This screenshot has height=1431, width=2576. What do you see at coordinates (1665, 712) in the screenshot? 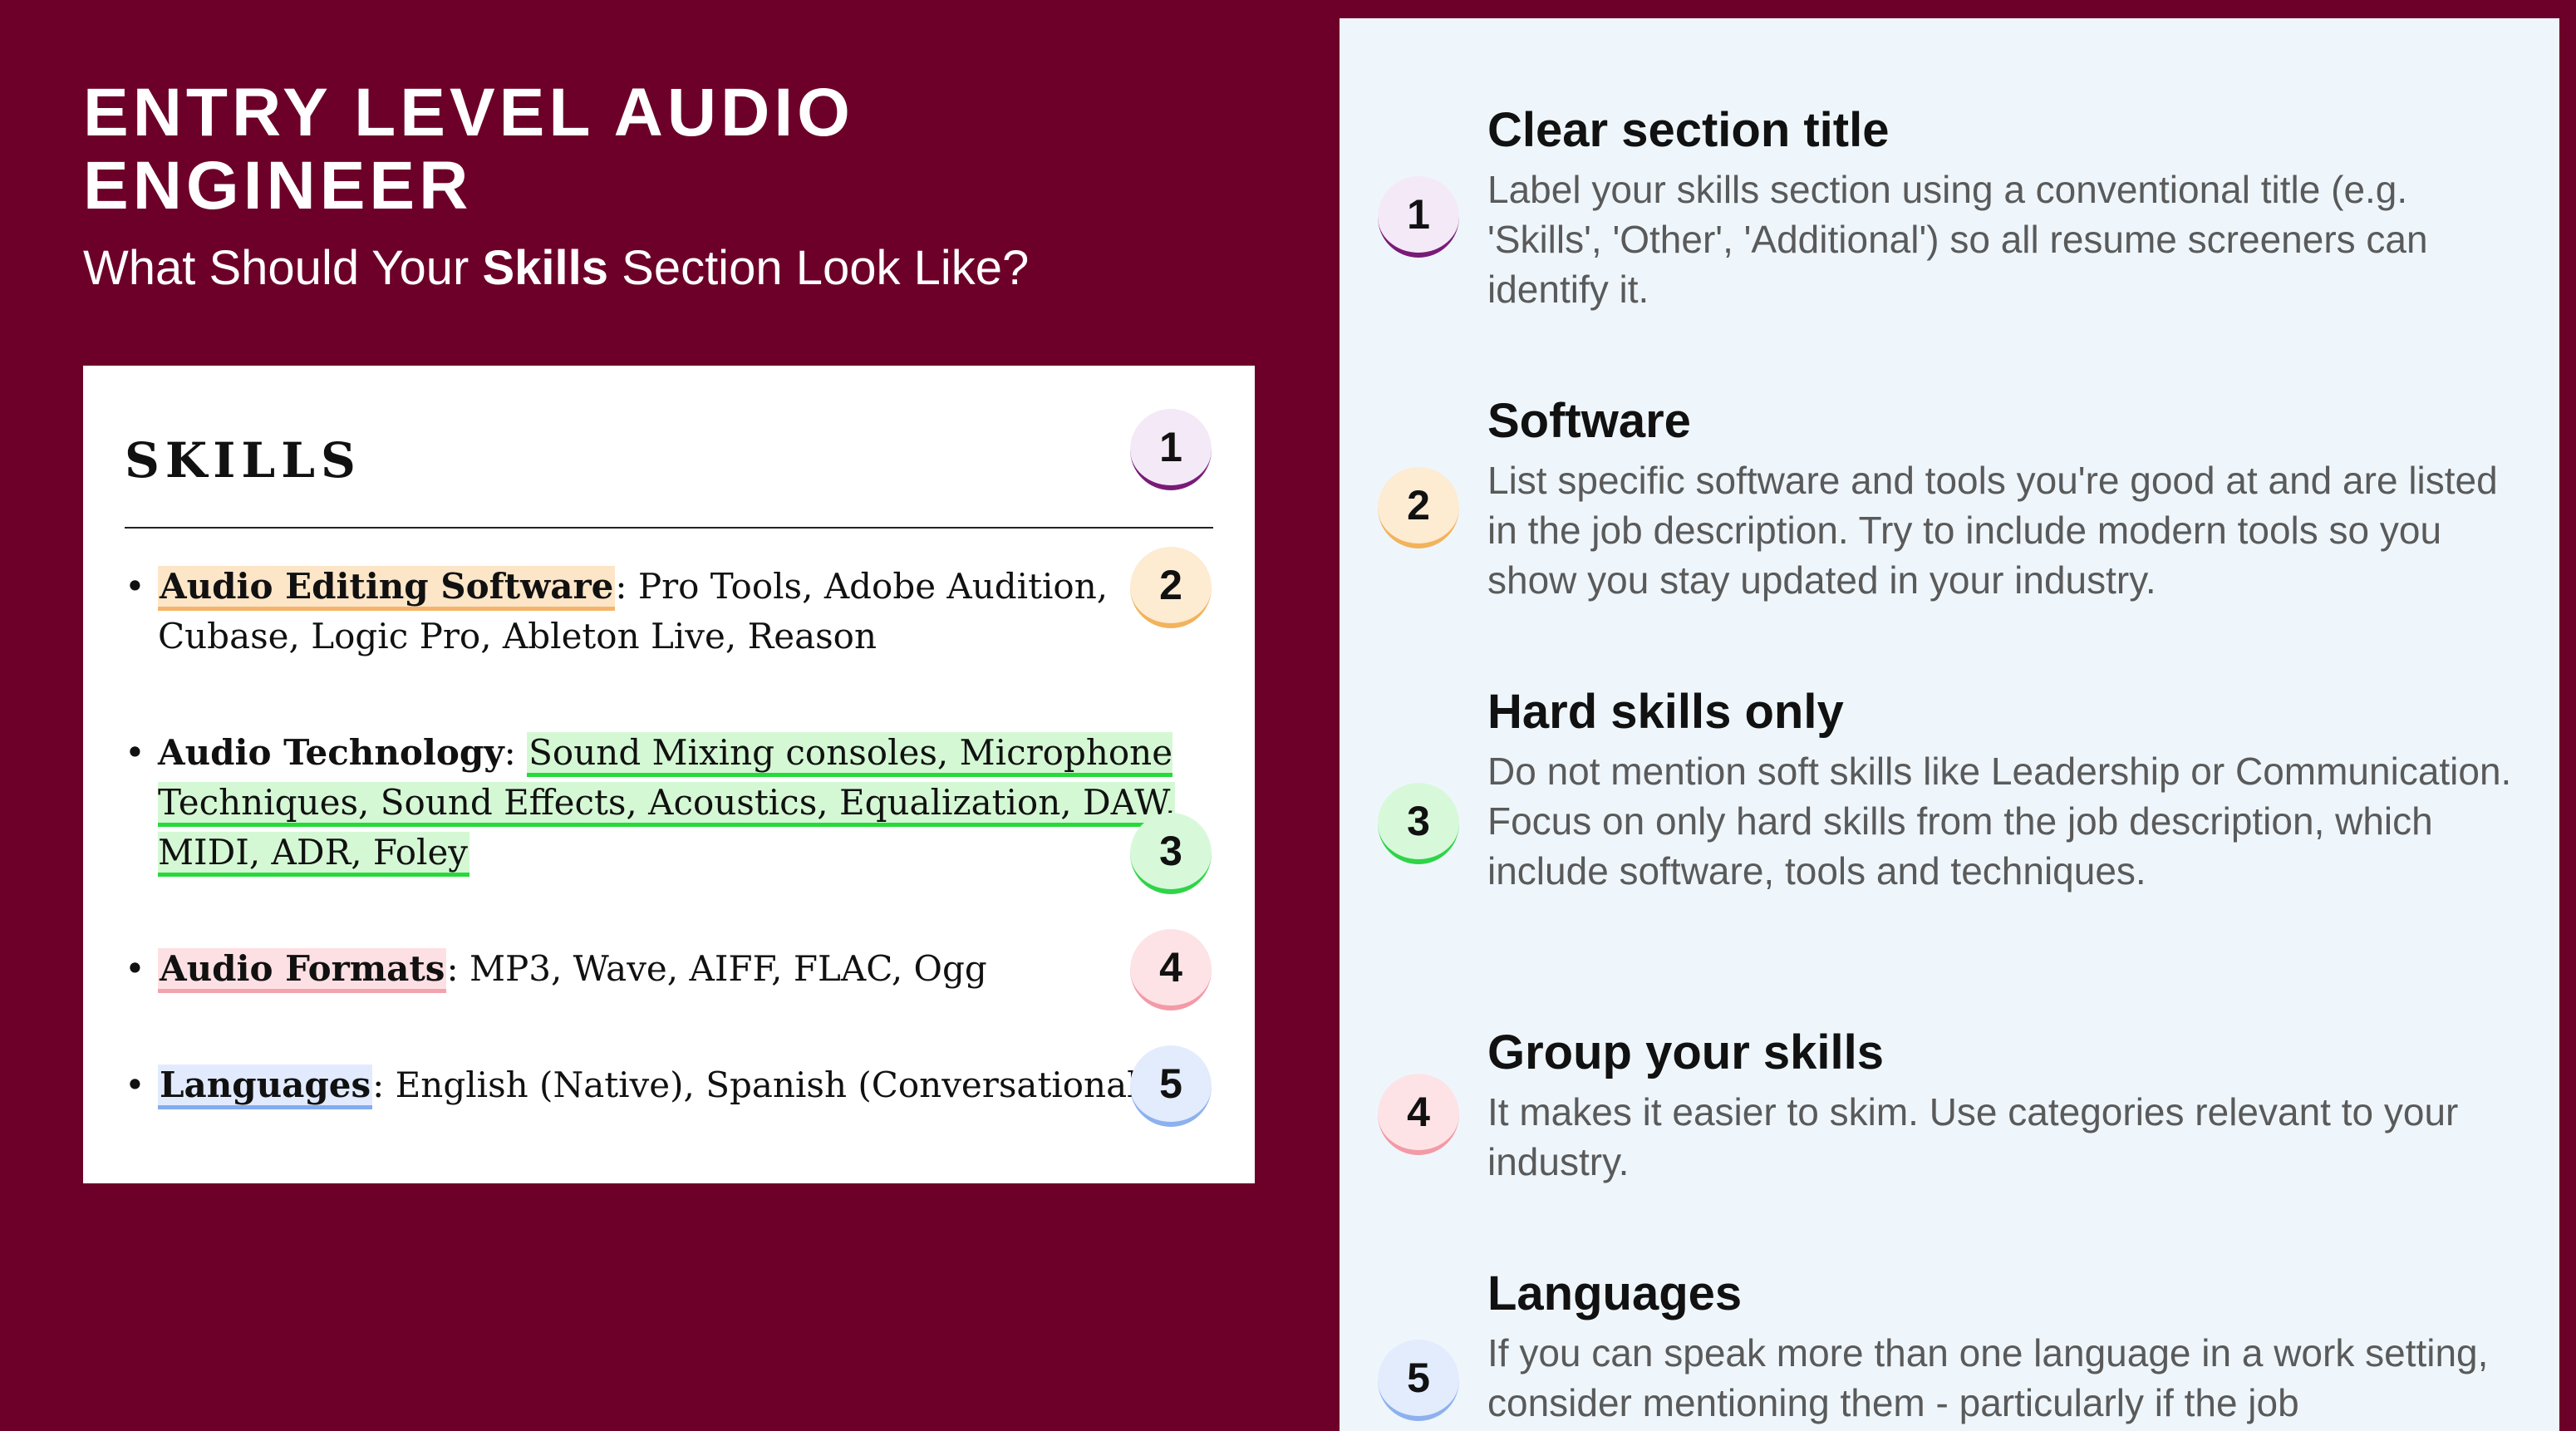
I see `tip-title: Hard skills only` at bounding box center [1665, 712].